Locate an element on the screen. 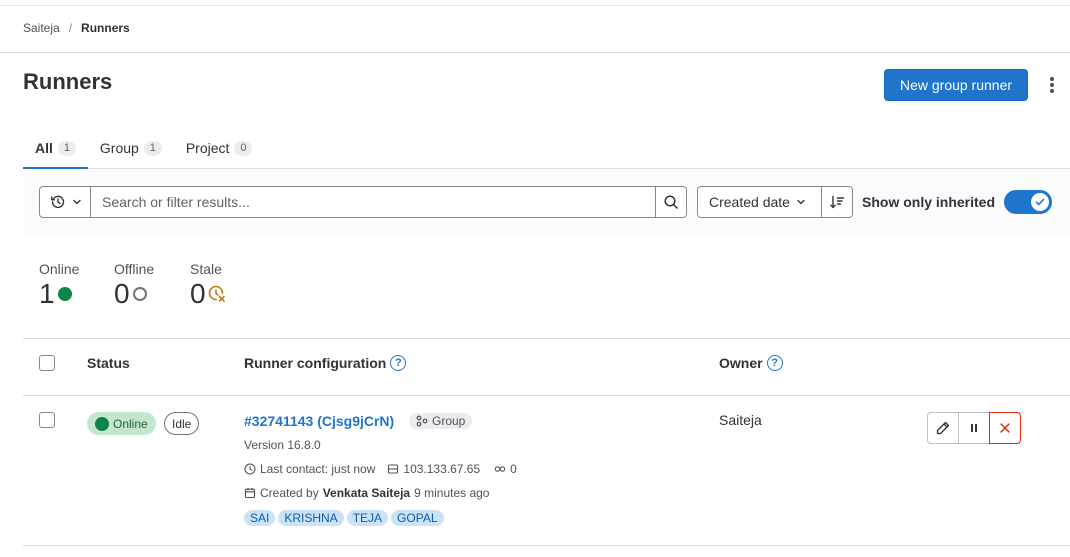 This screenshot has height=557, width=1070. calendar-icon is located at coordinates (250, 493).